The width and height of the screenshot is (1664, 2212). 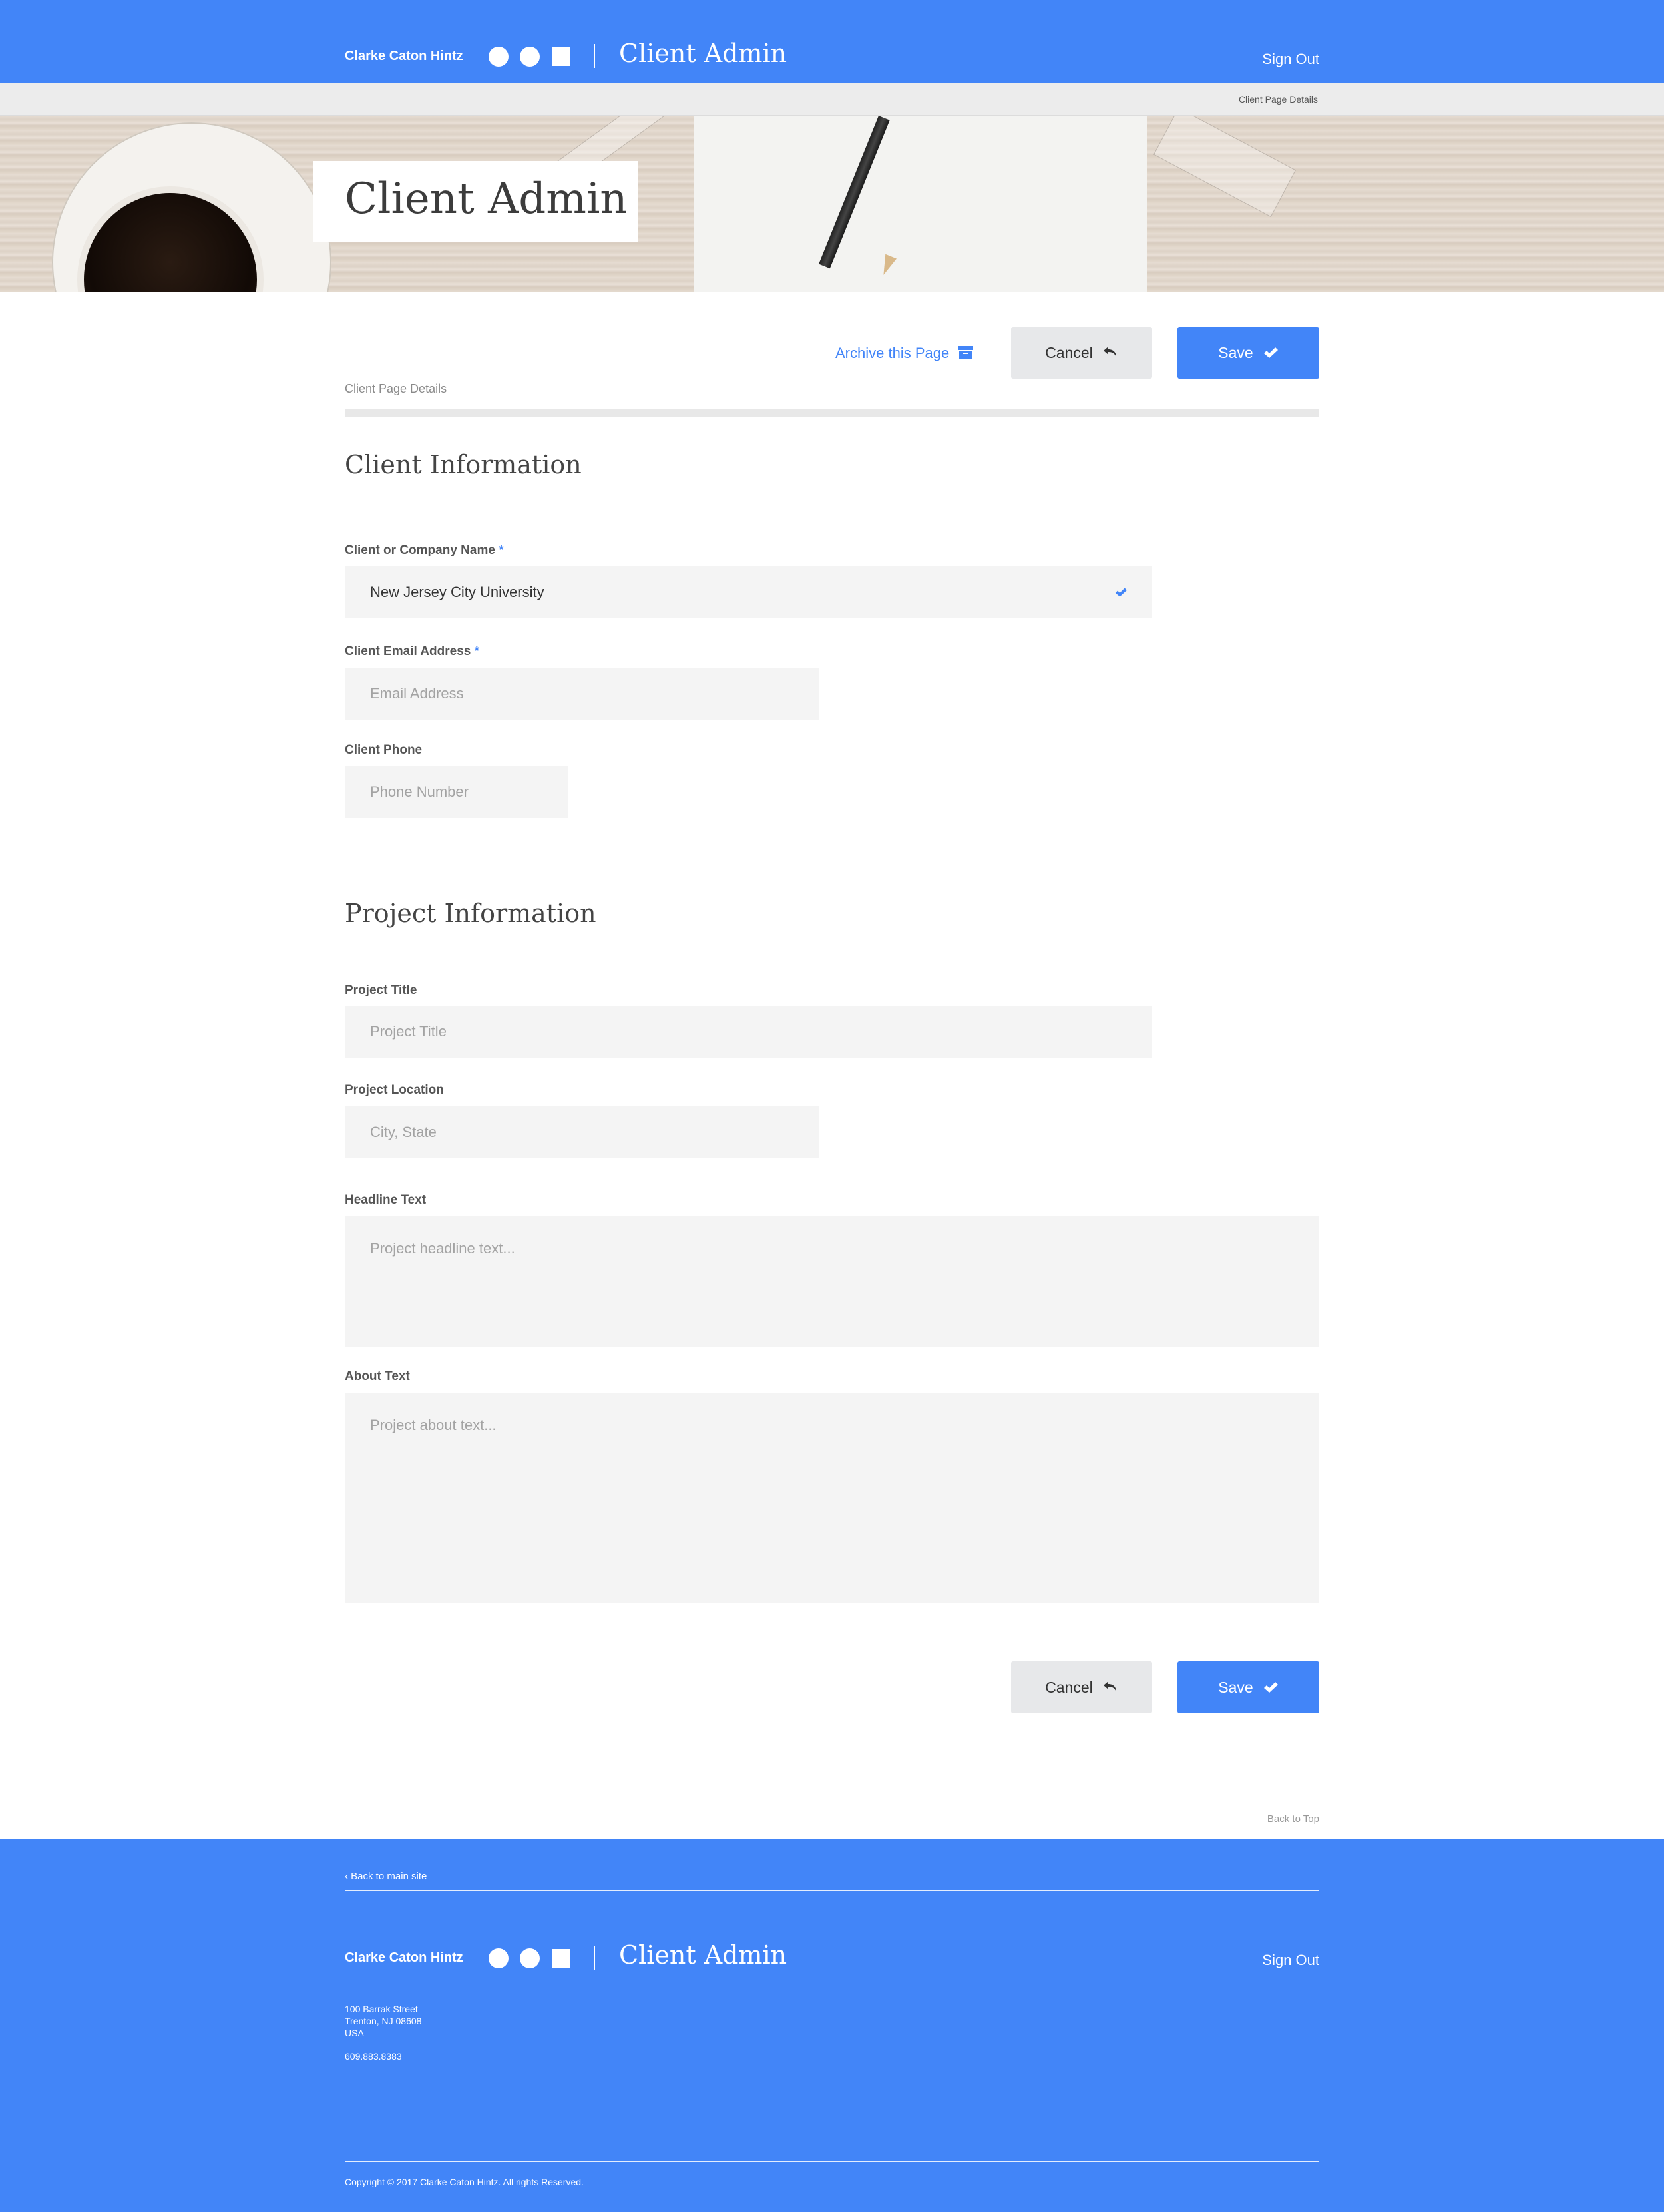 I want to click on phone-label: Client Phone, so click(x=384, y=750).